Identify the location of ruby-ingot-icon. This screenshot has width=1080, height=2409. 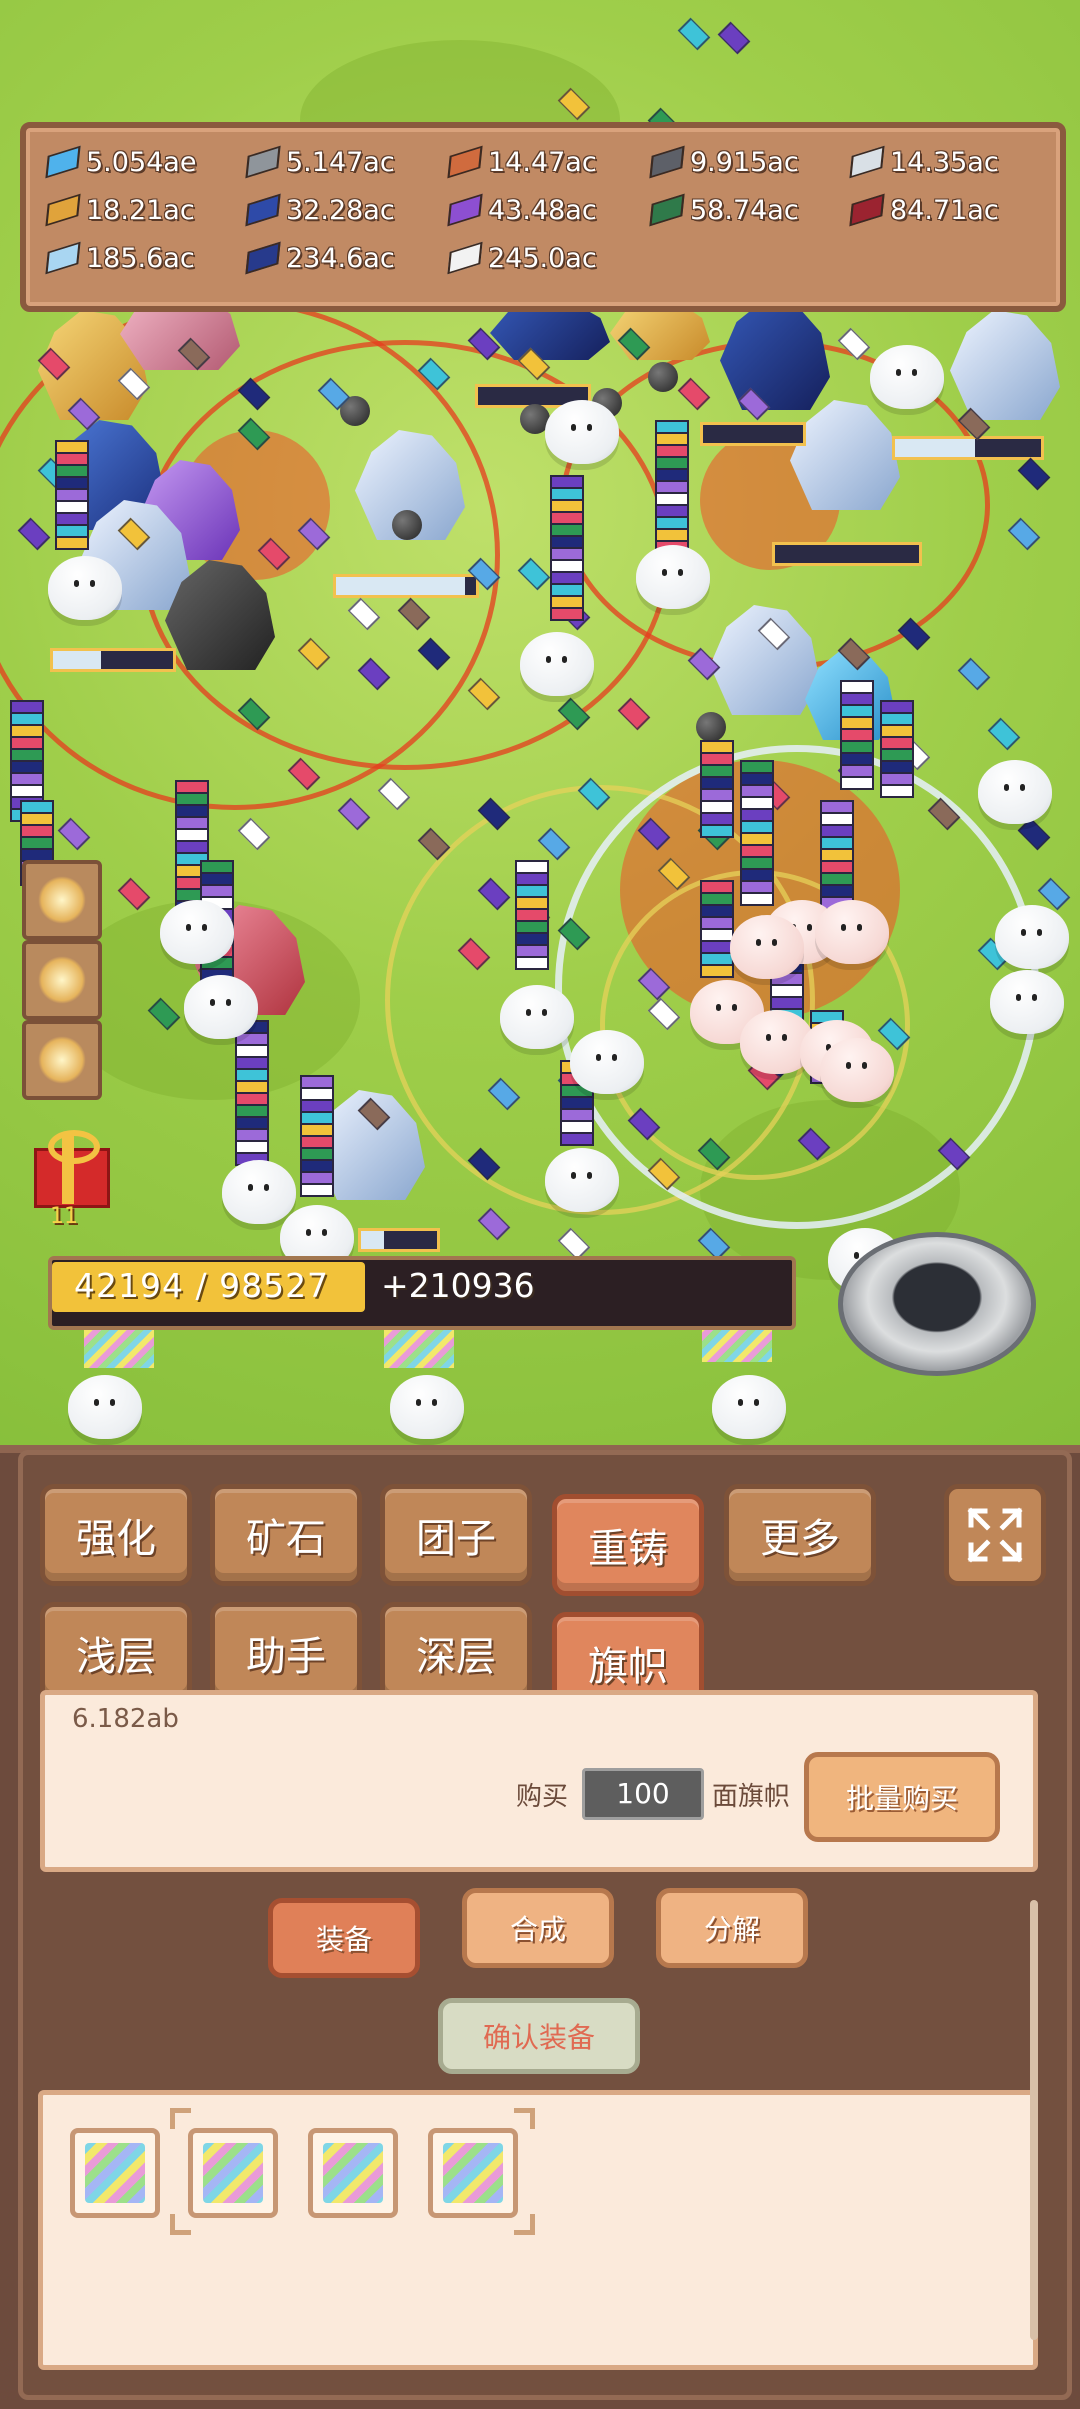
(867, 210).